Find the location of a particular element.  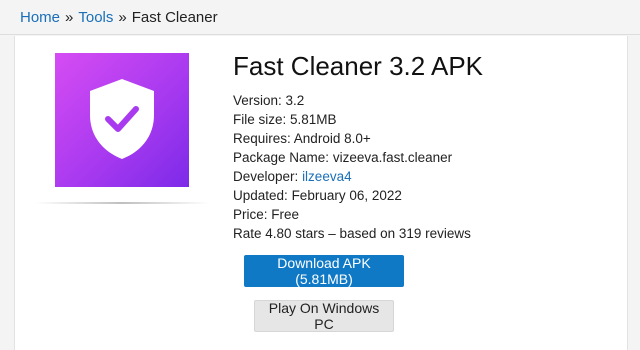

info-updated: Updated: February 06, 2022 is located at coordinates (317, 195).